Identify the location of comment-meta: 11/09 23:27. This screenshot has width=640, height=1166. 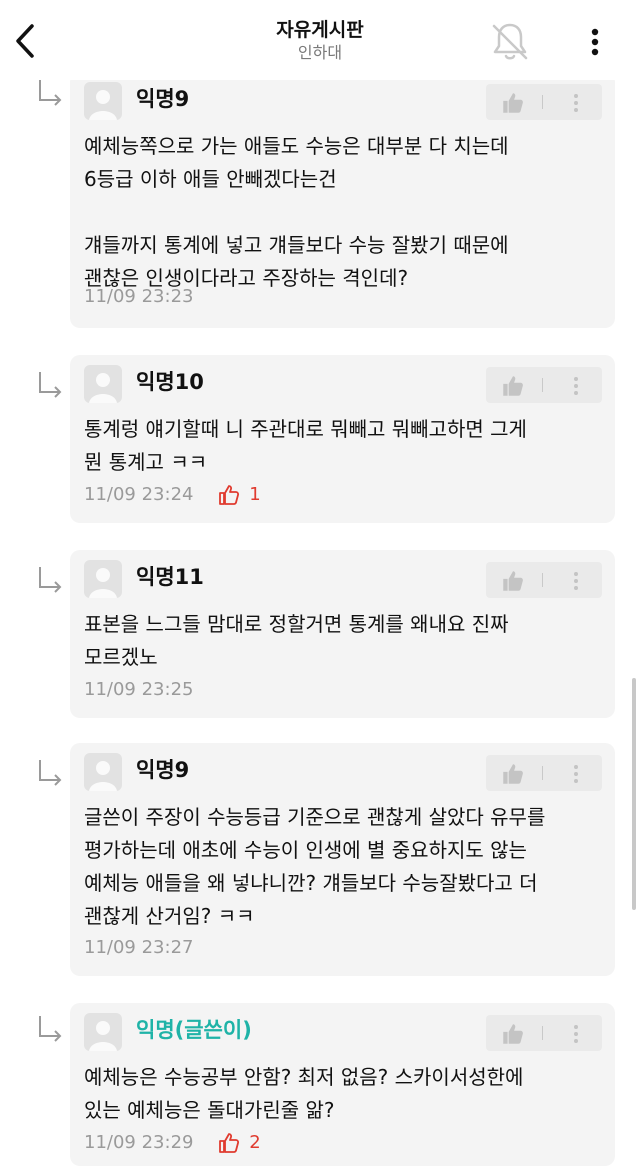
(138, 948).